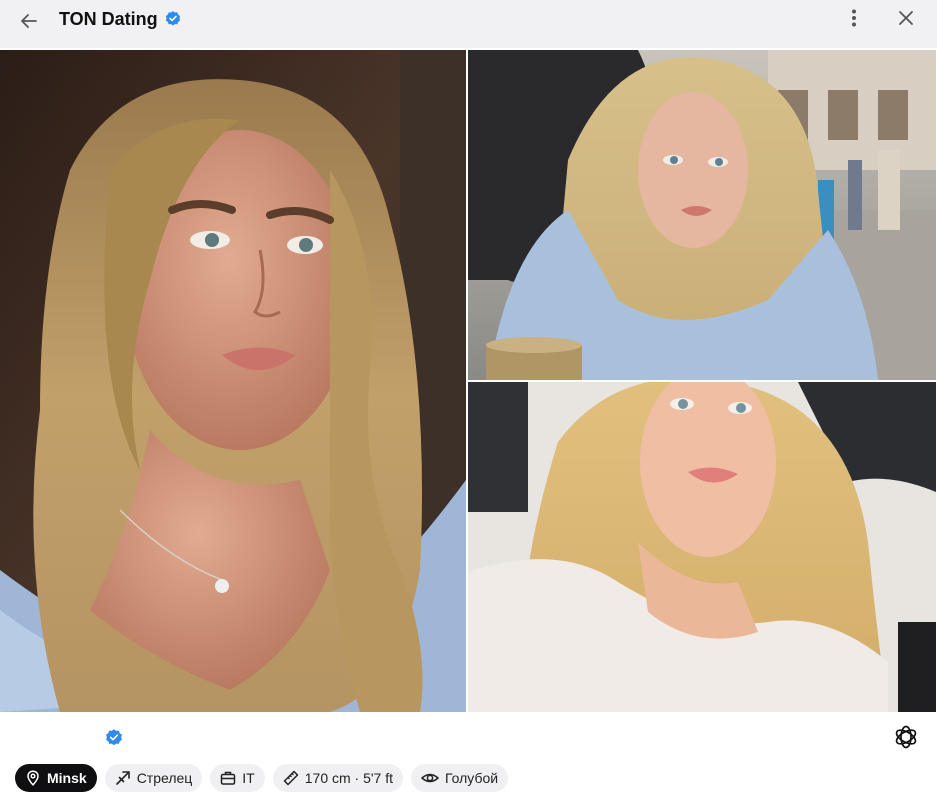 The width and height of the screenshot is (937, 798). I want to click on title-group: TON Dating, so click(120, 19).